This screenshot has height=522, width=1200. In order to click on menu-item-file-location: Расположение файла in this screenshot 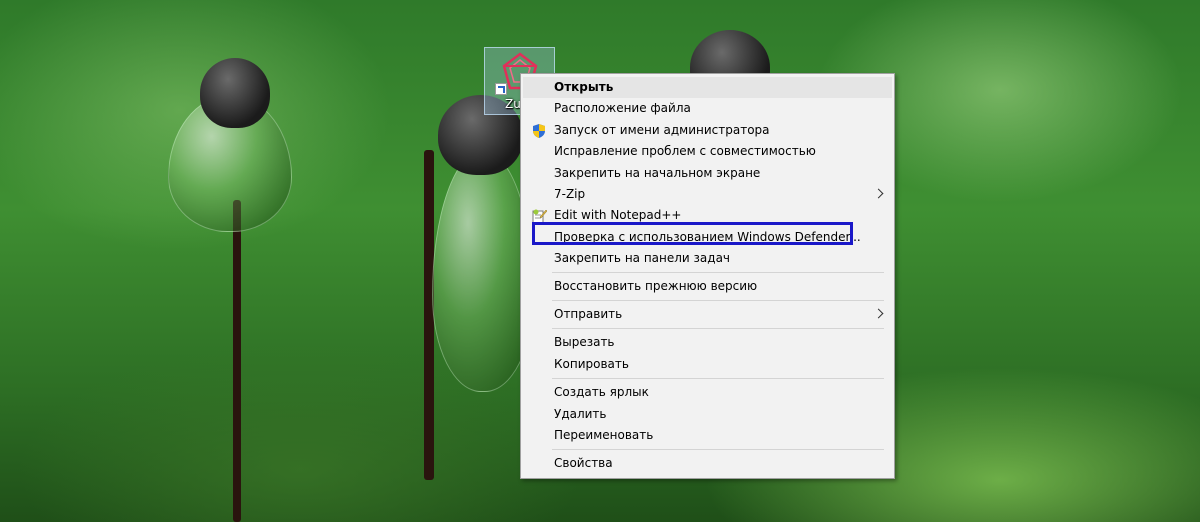, I will do `click(707, 108)`.